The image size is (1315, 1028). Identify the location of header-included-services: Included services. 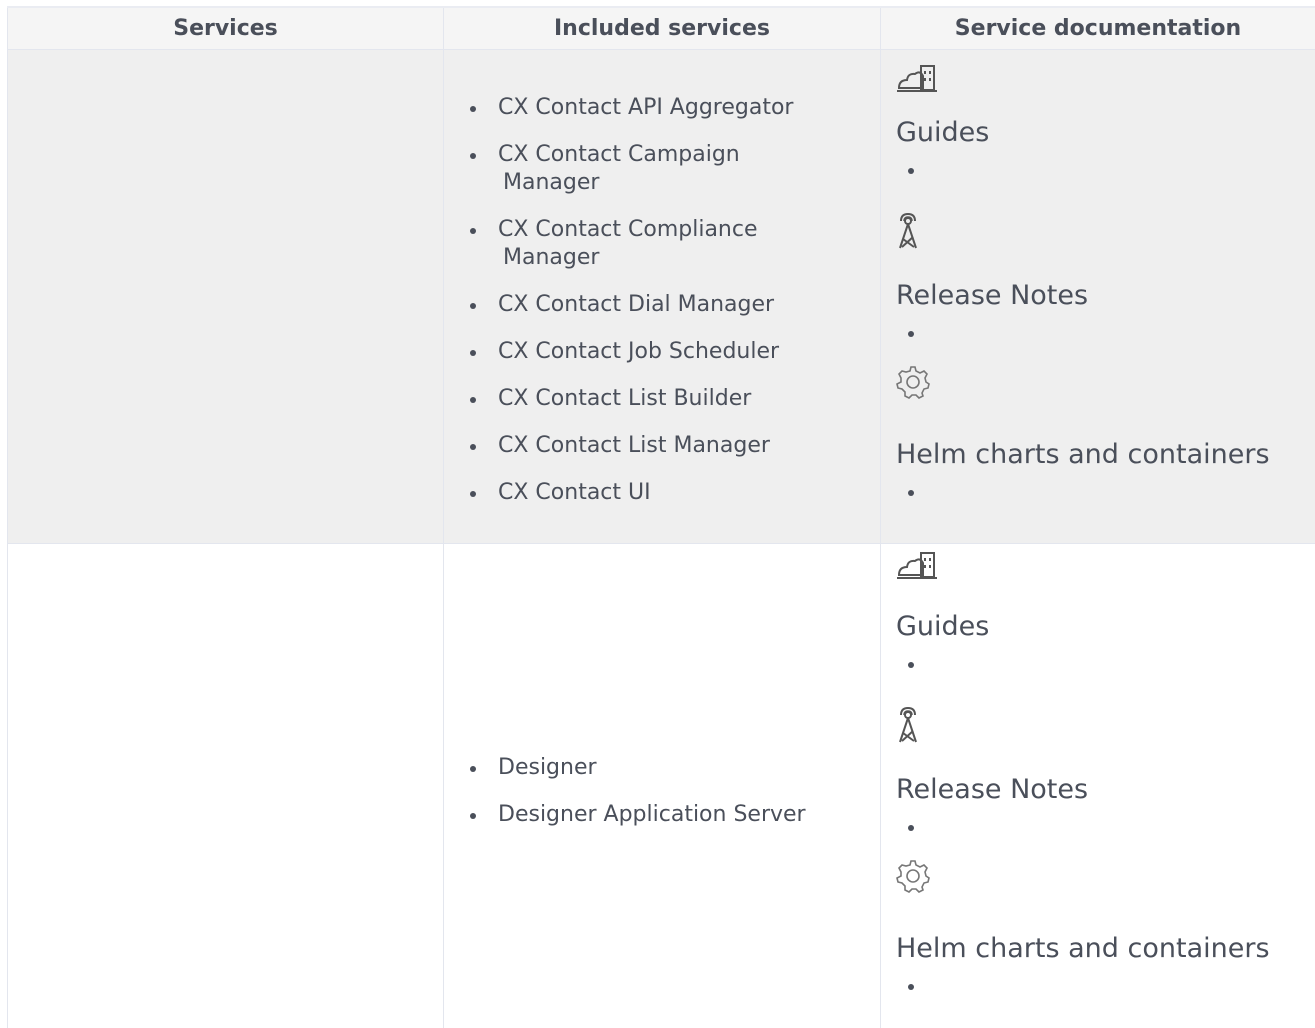
(662, 28).